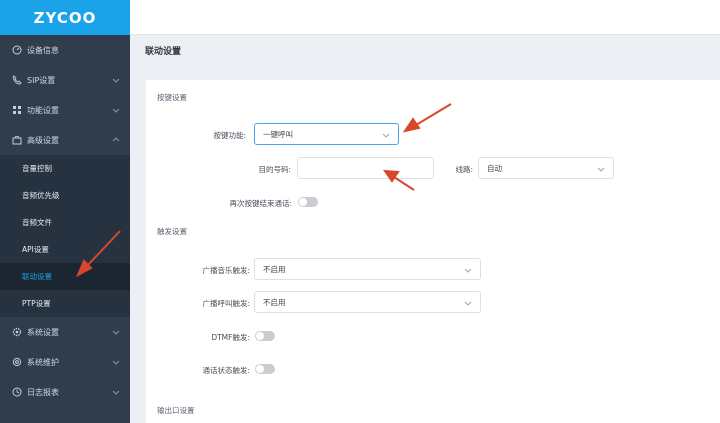 The image size is (720, 423). I want to click on sidebar-item-label: 系统设置, so click(43, 332).